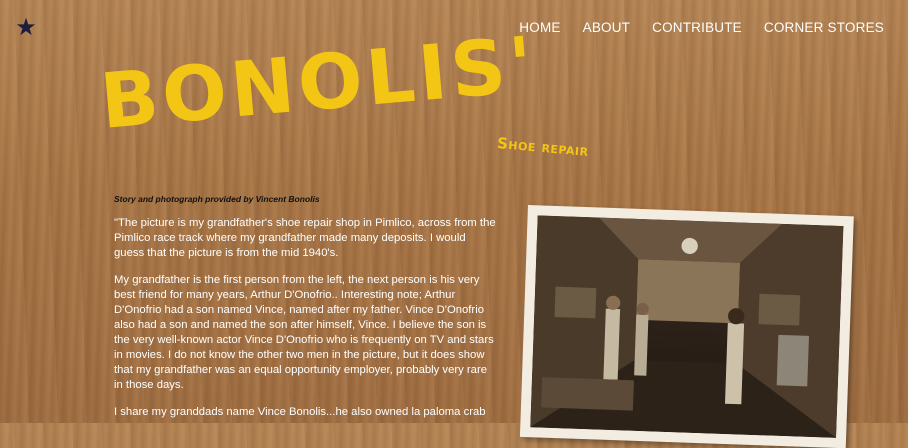 The width and height of the screenshot is (908, 448). I want to click on star-icon: ★, so click(26, 28).